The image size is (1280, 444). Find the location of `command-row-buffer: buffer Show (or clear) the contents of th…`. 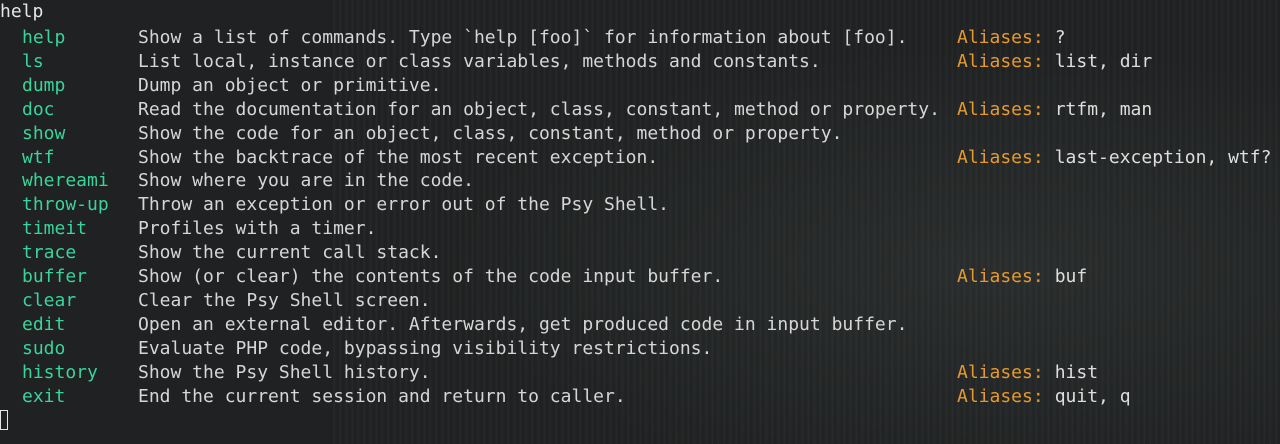

command-row-buffer: buffer Show (or clear) the contents of th… is located at coordinates (640, 277).